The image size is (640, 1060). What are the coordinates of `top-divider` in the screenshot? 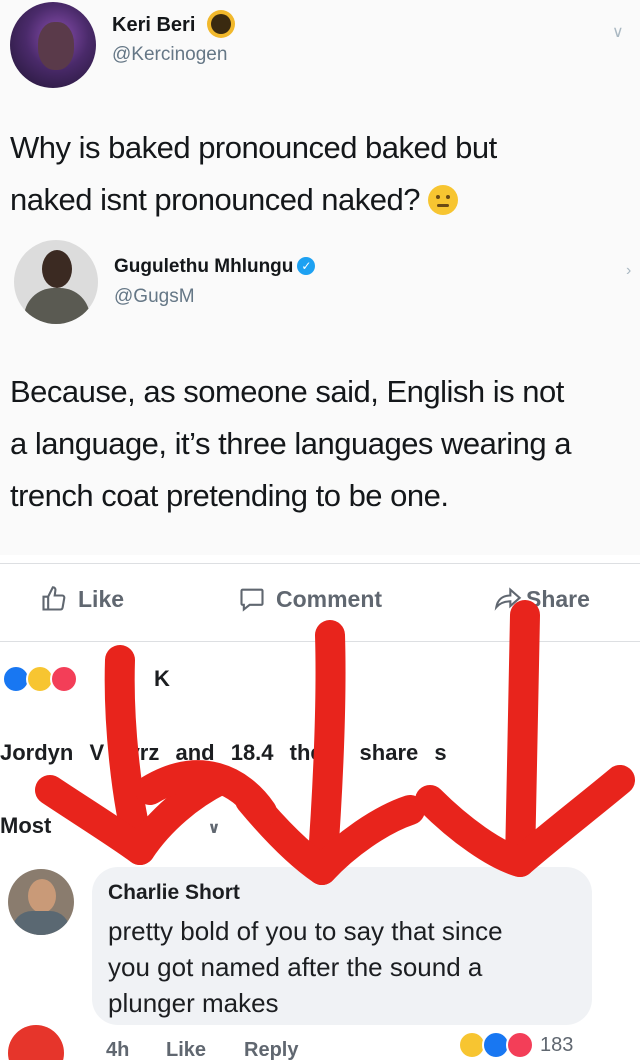 It's located at (320, 563).